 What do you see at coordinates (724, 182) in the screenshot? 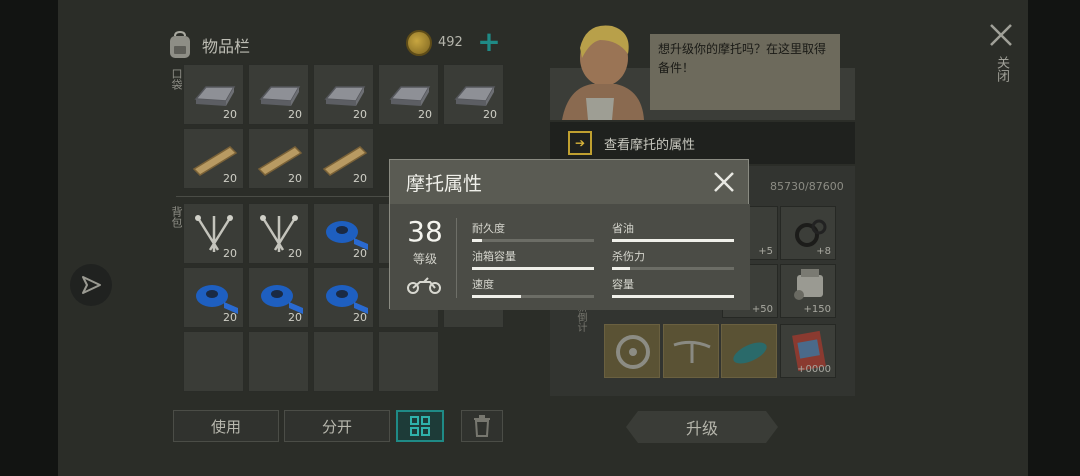
I see `modal-close-icon` at bounding box center [724, 182].